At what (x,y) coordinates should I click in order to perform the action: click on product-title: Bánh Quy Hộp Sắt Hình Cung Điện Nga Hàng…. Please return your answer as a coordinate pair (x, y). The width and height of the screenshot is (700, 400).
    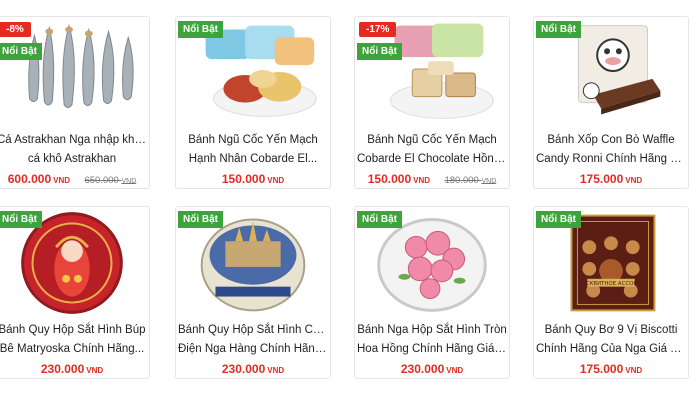
    Looking at the image, I should click on (253, 340).